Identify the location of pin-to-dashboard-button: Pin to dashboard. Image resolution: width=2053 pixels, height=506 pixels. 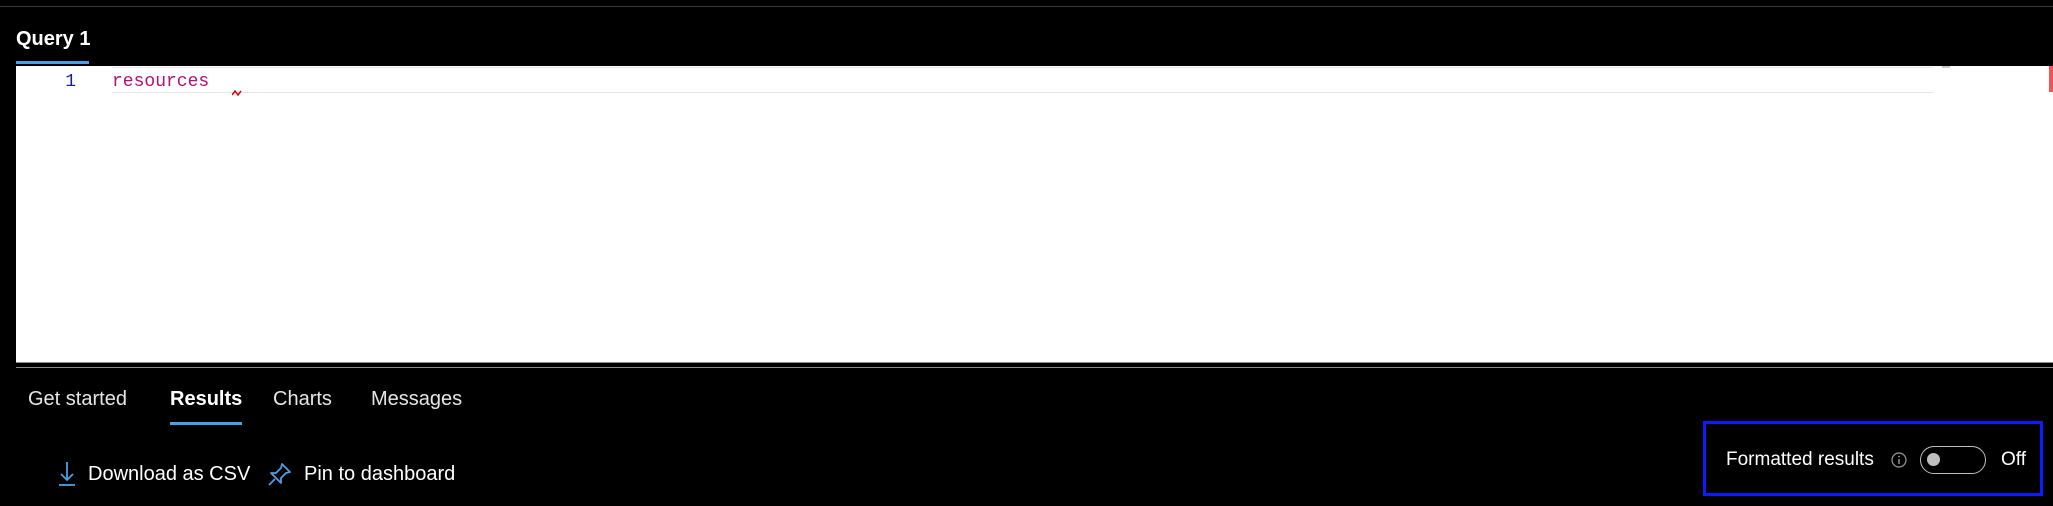
(361, 474).